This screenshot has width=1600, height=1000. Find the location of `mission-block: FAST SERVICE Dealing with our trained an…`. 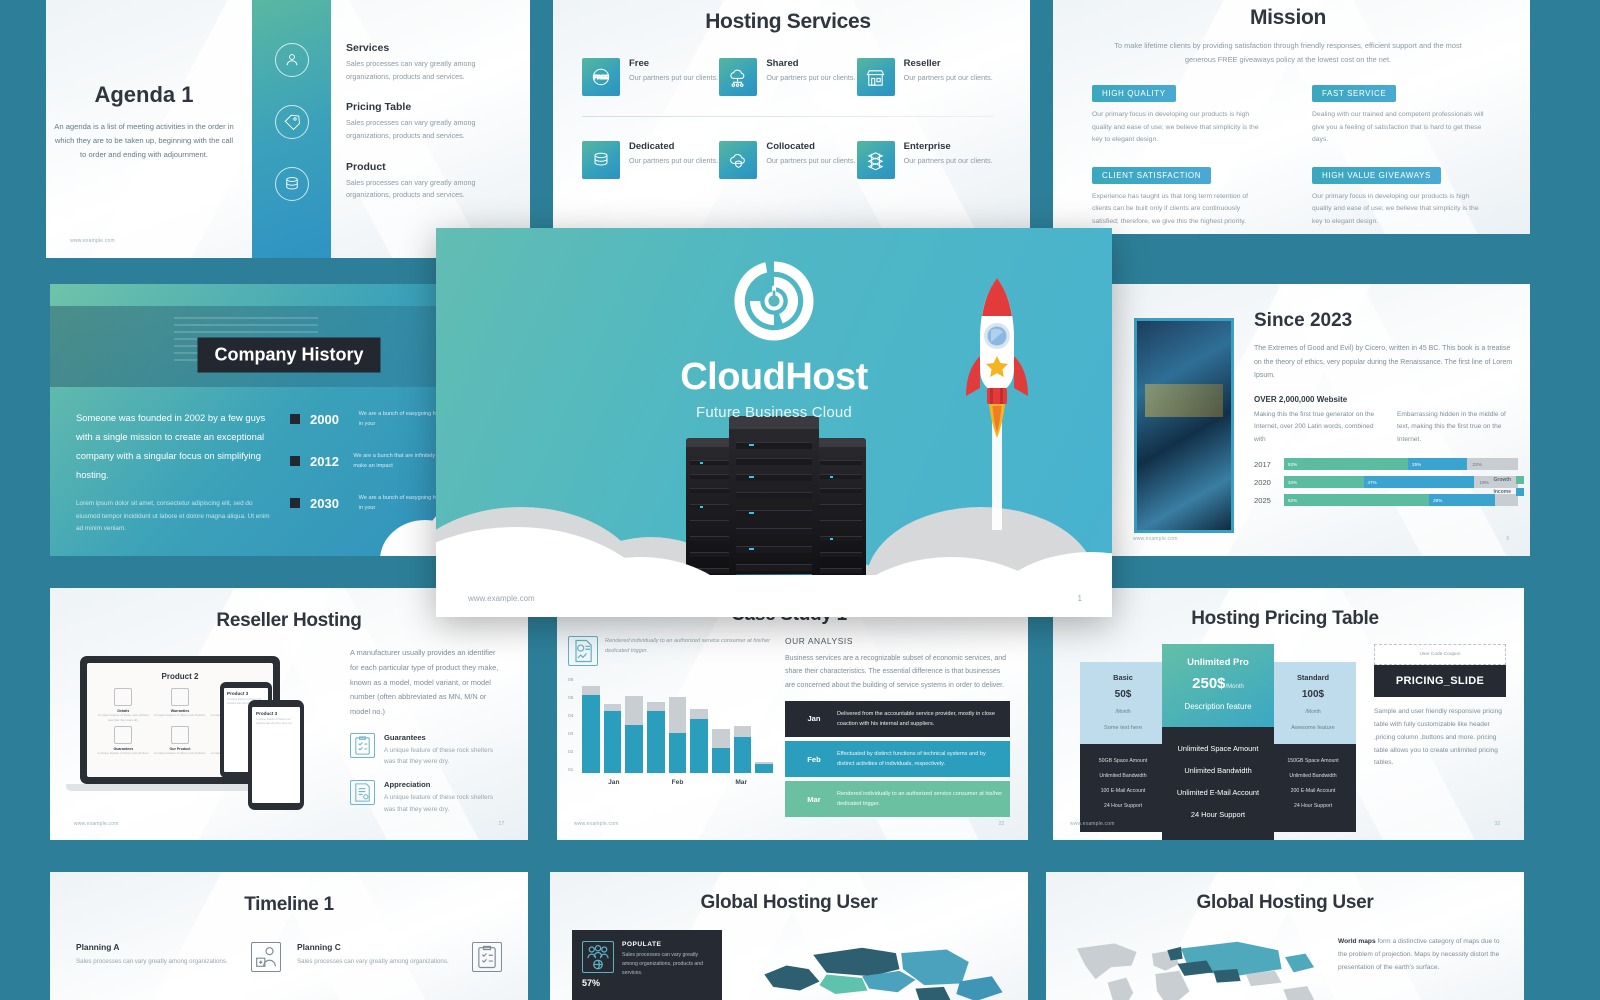

mission-block: FAST SERVICE Dealing with our trained an… is located at coordinates (1398, 115).